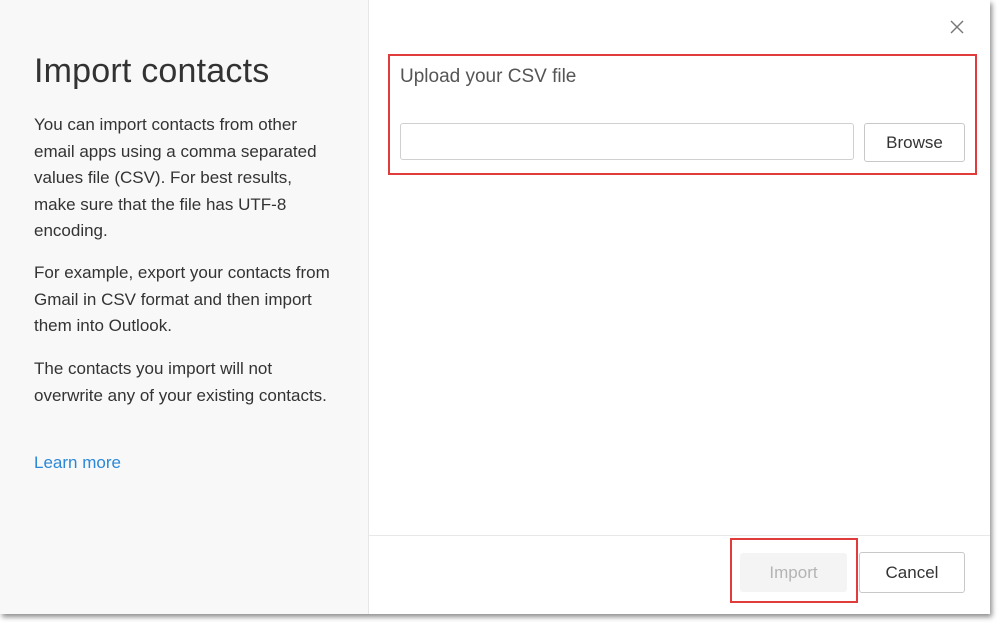  I want to click on close-icon, so click(957, 27).